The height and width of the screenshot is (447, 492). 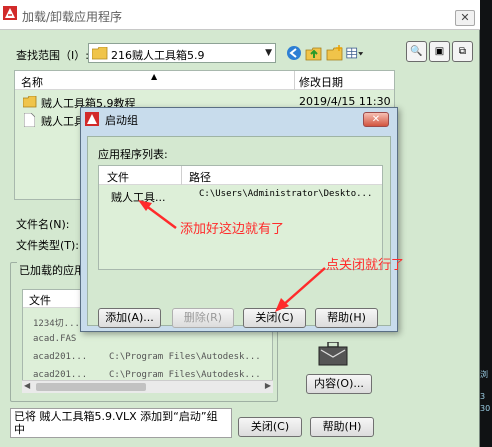 I want to click on arrow-to-close-button, so click(x=300, y=289).